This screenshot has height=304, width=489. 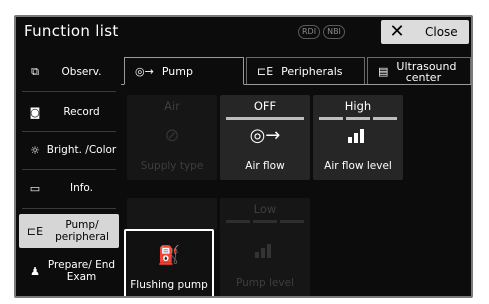 What do you see at coordinates (35, 71) in the screenshot?
I see `observation-icon: ⧉` at bounding box center [35, 71].